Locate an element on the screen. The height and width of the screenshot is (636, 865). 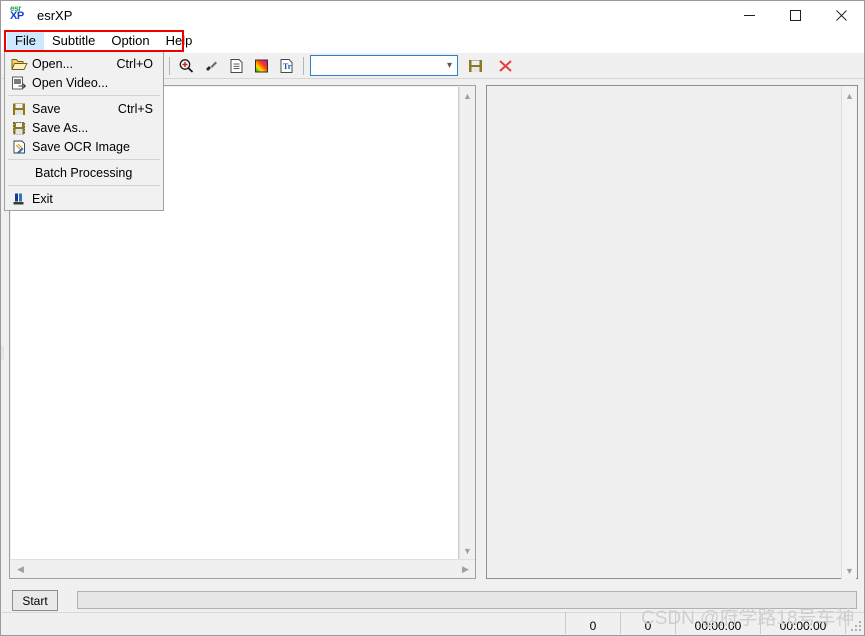
menu-item-label: Batch Processing is located at coordinates (84, 172).